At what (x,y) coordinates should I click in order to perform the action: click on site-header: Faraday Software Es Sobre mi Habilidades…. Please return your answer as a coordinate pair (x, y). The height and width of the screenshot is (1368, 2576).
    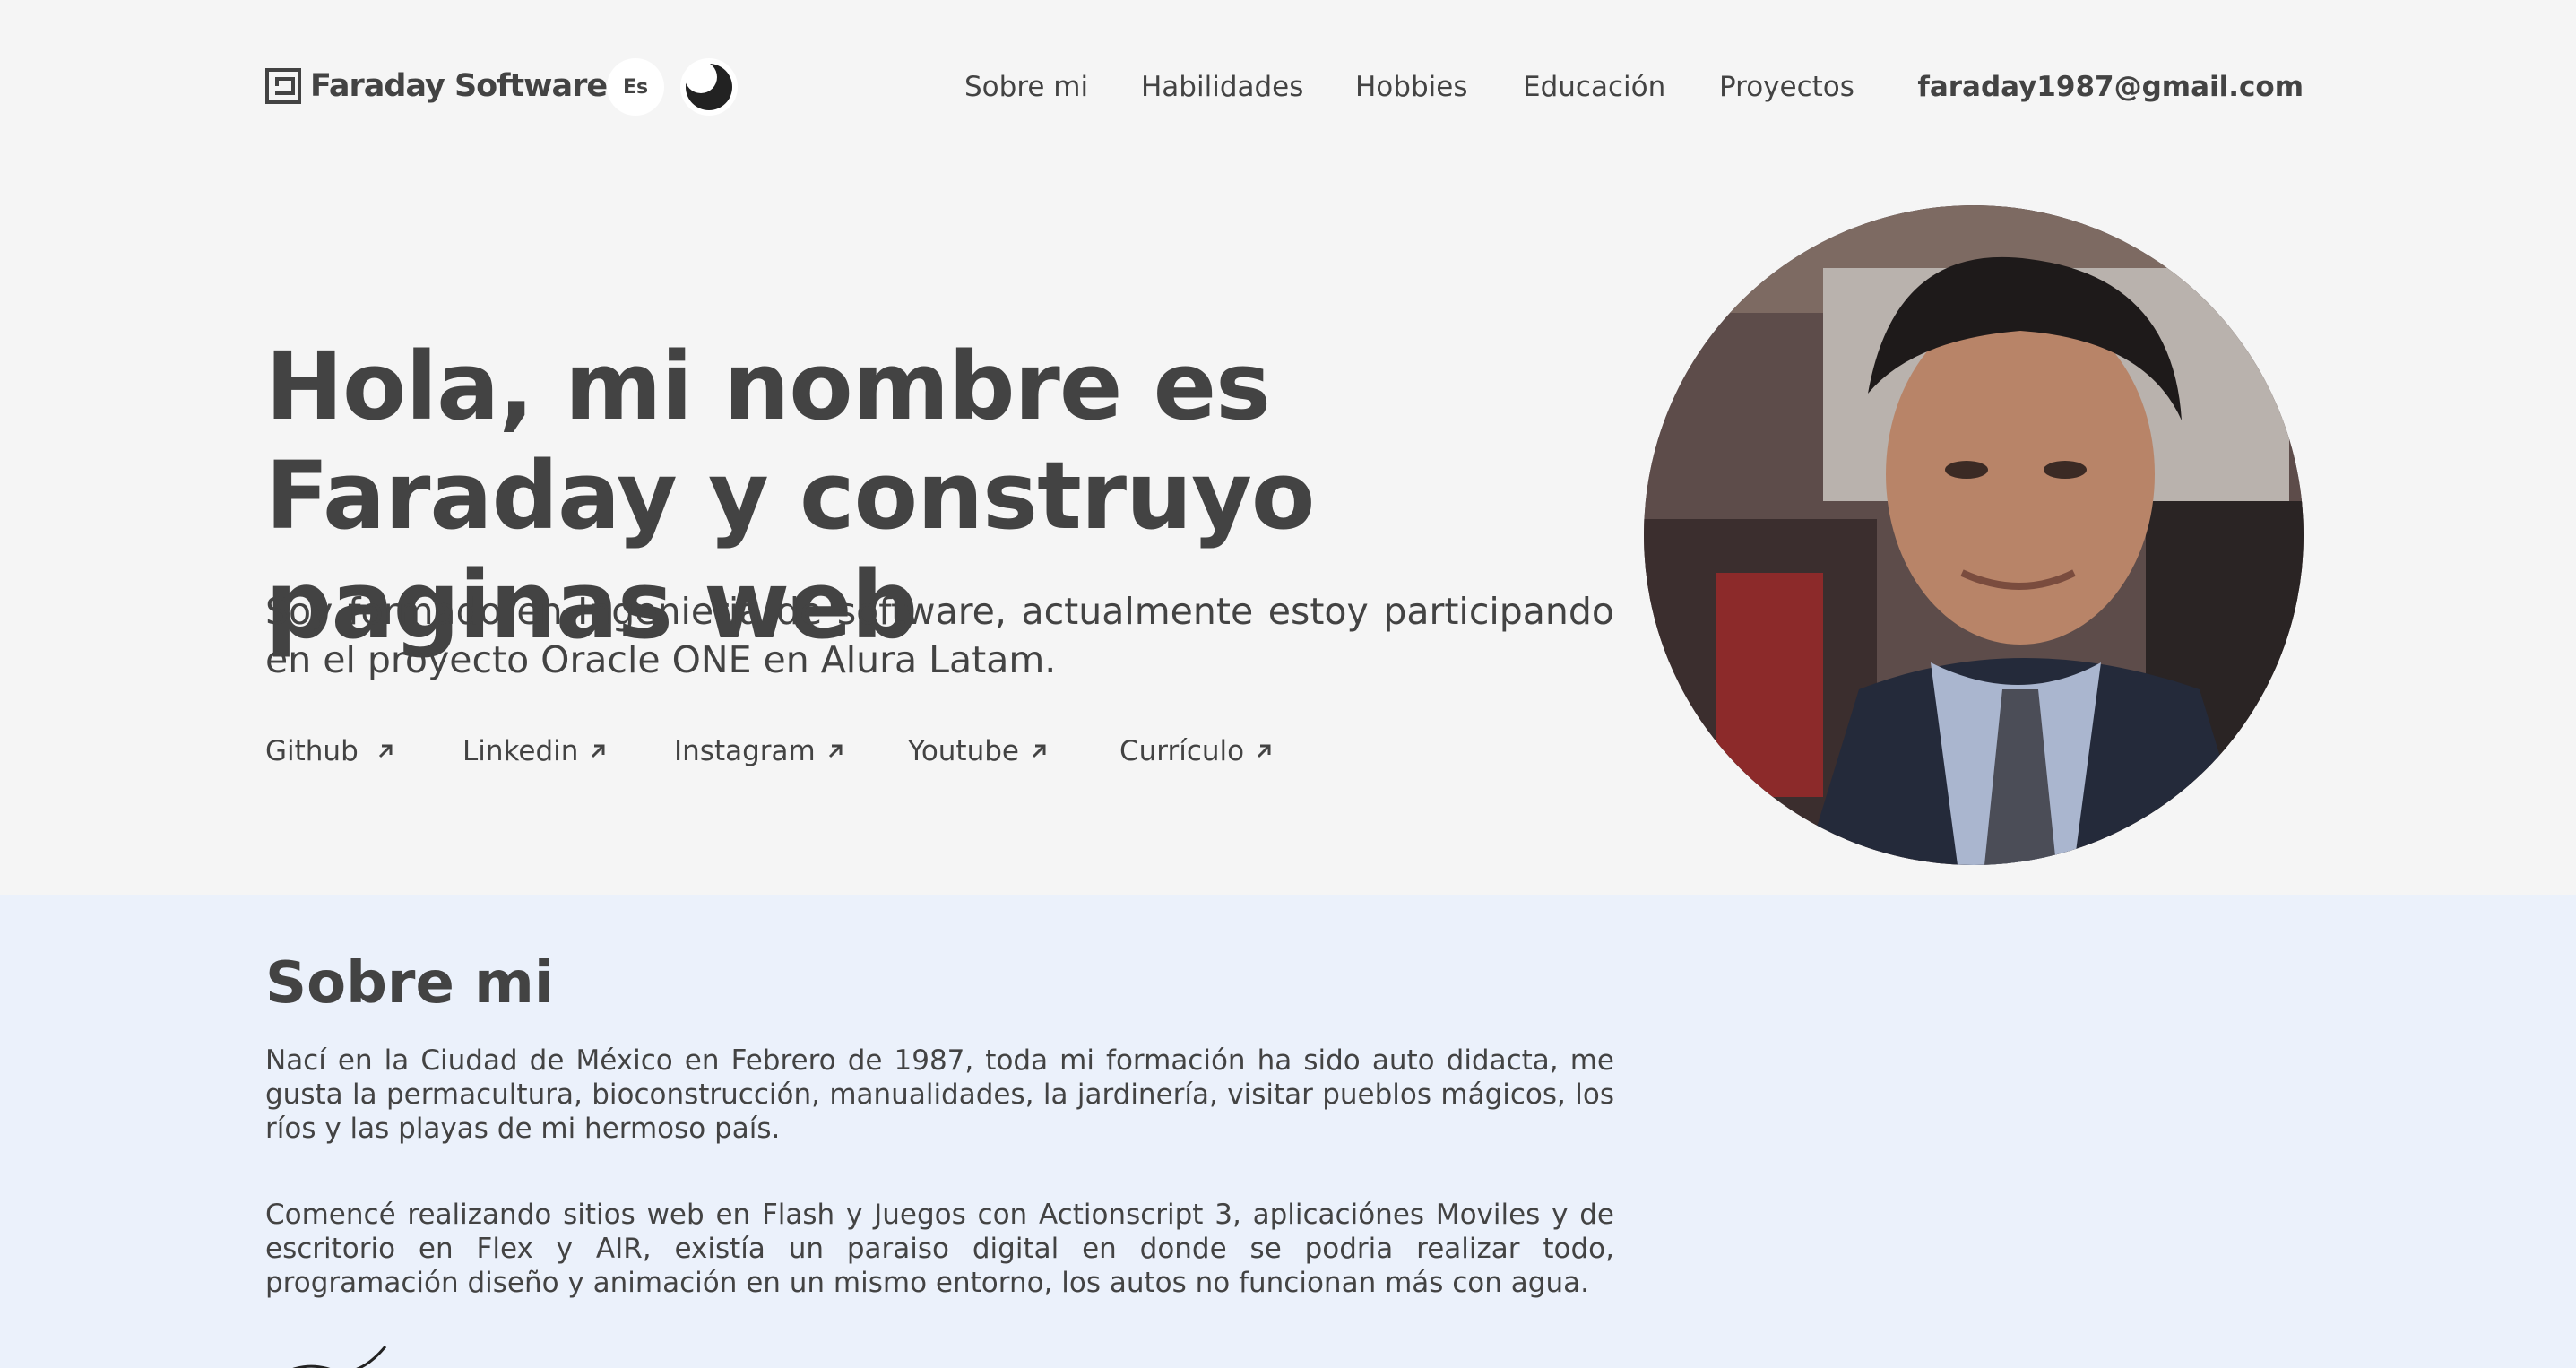
    Looking at the image, I should click on (1288, 89).